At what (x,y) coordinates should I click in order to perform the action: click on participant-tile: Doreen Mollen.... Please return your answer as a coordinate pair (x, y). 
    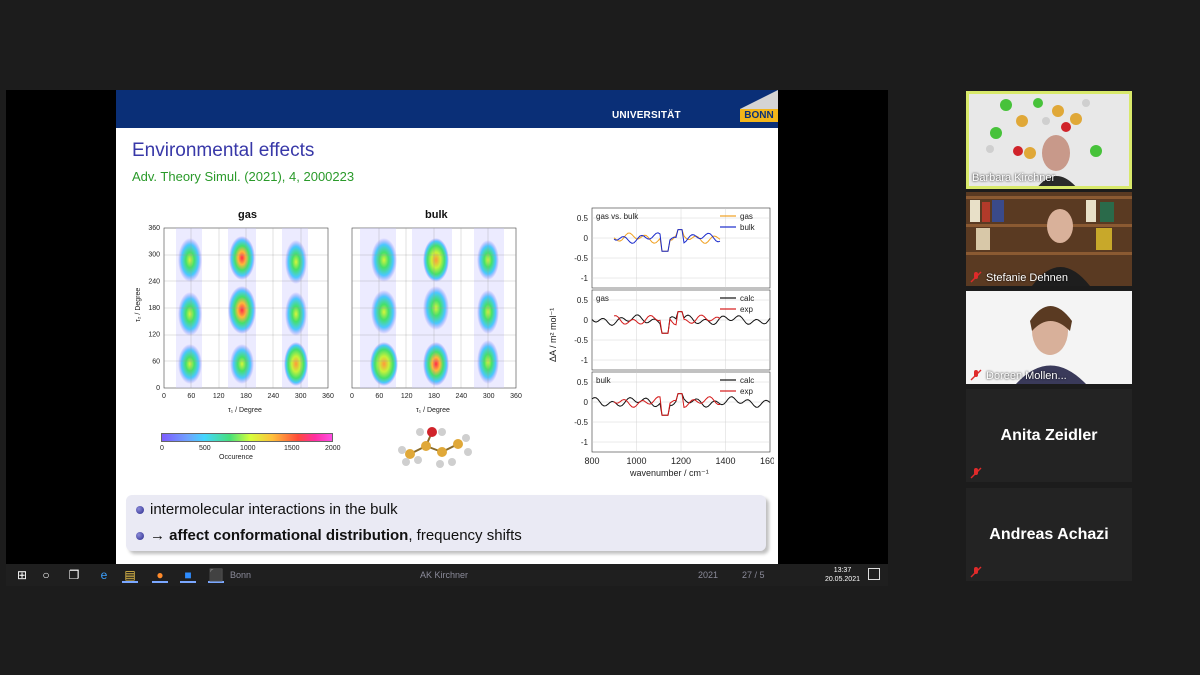
    Looking at the image, I should click on (1049, 337).